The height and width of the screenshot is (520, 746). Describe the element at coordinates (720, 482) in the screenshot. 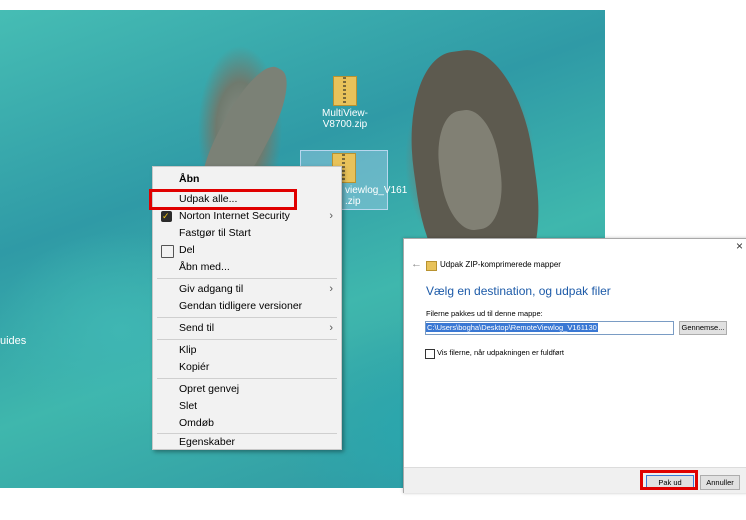

I see `cancel-button: Annuller` at that location.